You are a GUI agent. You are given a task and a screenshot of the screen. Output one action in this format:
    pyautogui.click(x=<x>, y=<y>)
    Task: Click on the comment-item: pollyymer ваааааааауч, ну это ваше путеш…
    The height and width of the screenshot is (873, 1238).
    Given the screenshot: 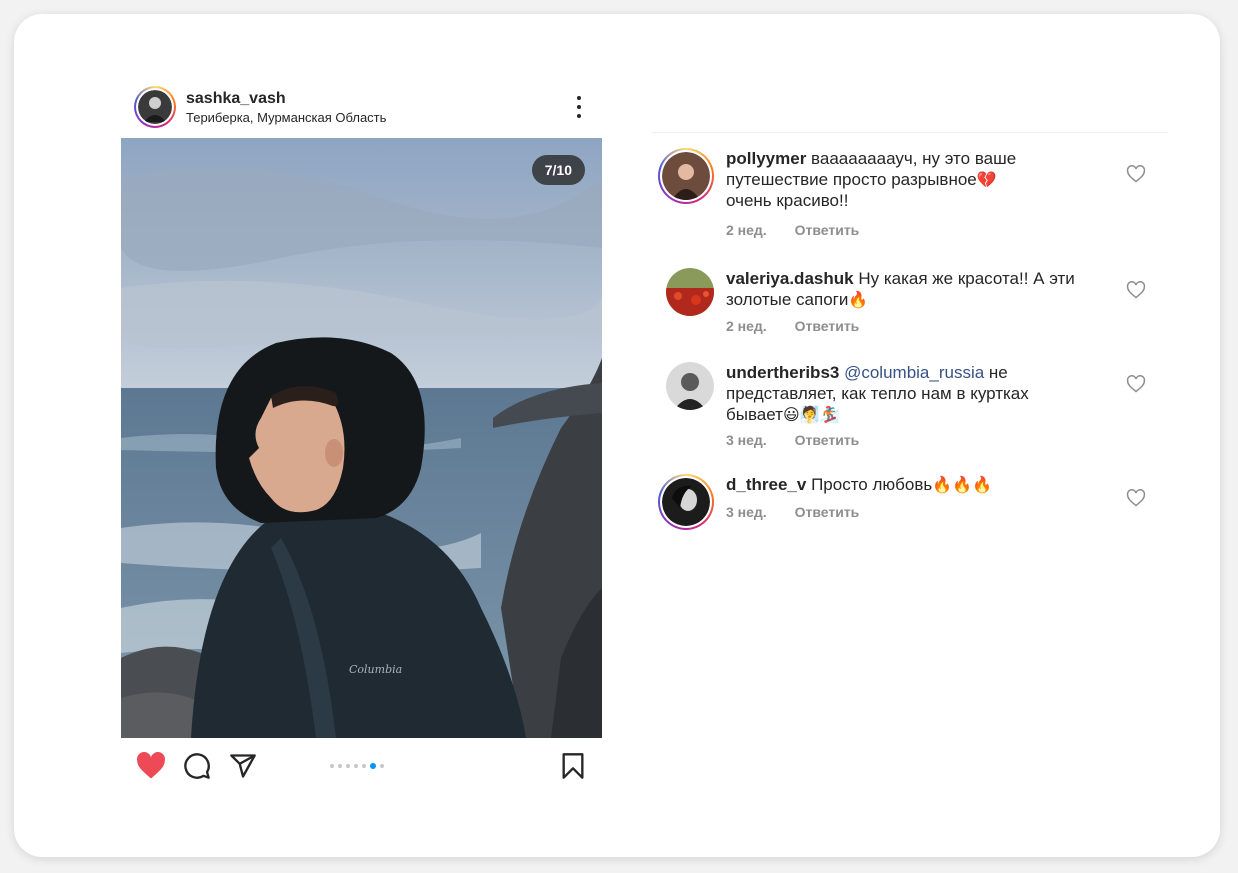 What is the action you would take?
    pyautogui.click(x=912, y=198)
    